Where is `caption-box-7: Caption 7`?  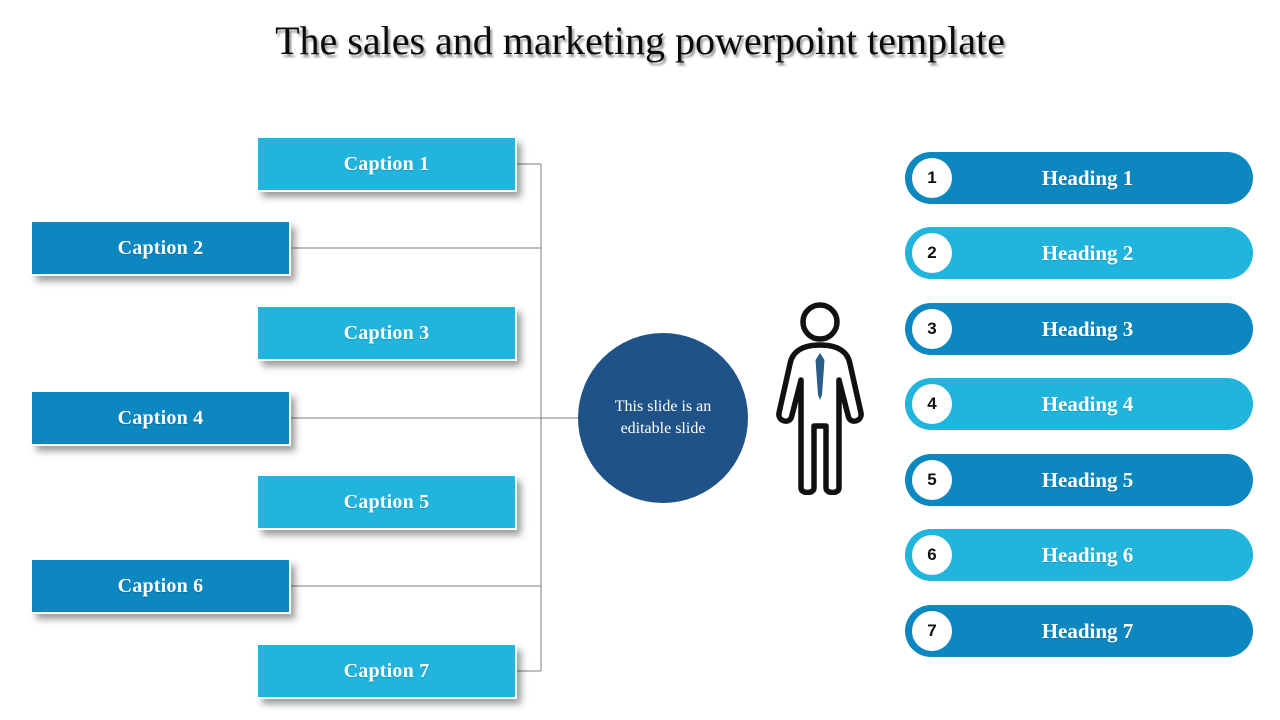
caption-box-7: Caption 7 is located at coordinates (386, 671).